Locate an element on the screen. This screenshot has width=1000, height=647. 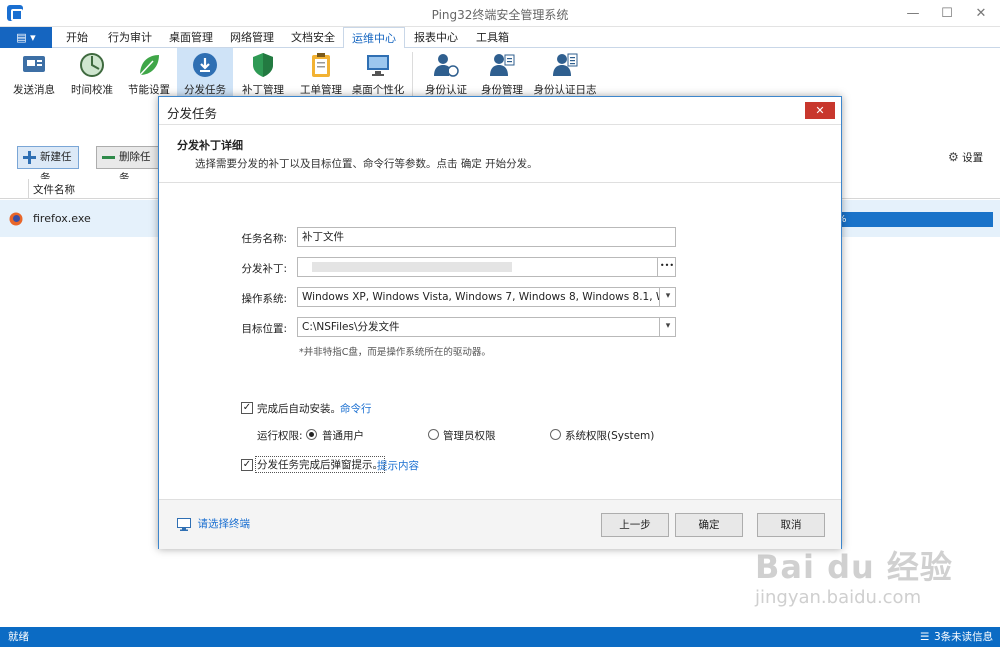
row-filename: firefox.exe is located at coordinates (62, 218).